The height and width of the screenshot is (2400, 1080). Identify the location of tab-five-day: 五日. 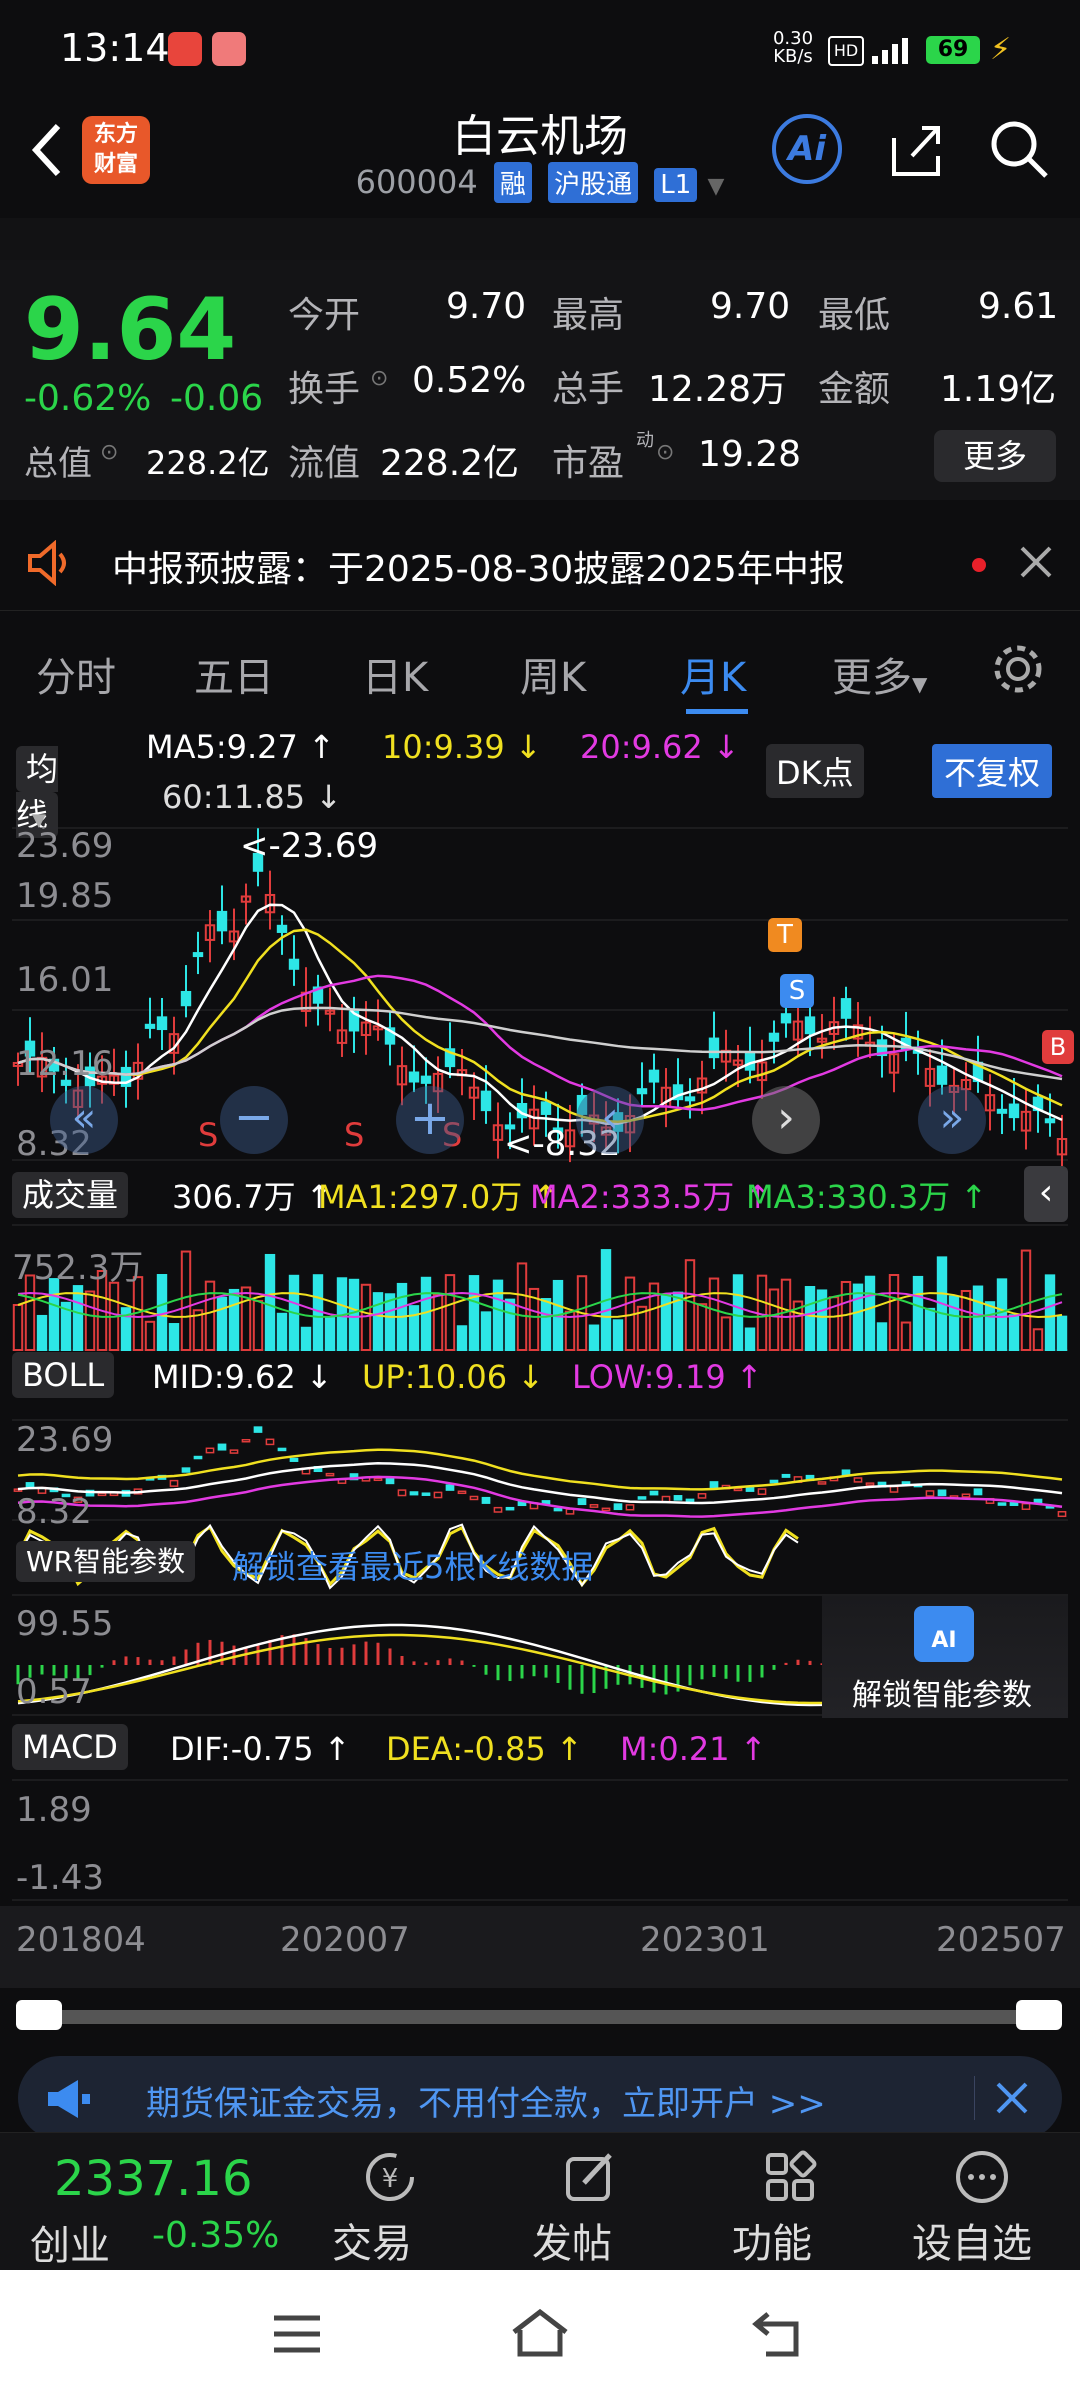
(234, 674).